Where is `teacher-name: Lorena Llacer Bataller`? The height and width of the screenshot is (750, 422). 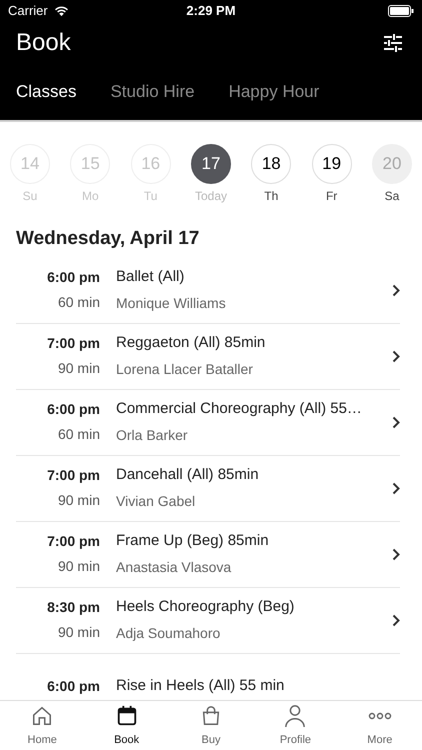 teacher-name: Lorena Llacer Bataller is located at coordinates (185, 369).